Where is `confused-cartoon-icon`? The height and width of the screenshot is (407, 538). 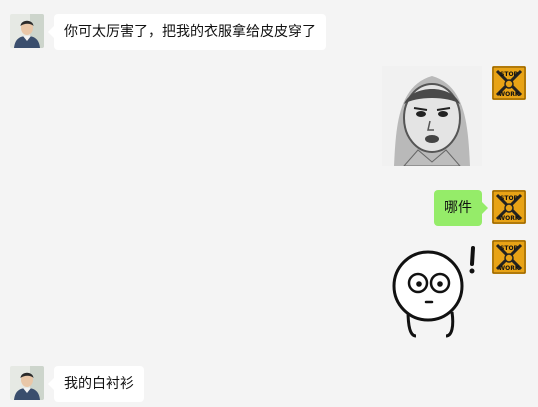 confused-cartoon-icon is located at coordinates (432, 290).